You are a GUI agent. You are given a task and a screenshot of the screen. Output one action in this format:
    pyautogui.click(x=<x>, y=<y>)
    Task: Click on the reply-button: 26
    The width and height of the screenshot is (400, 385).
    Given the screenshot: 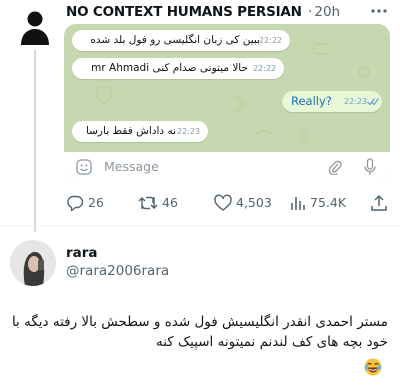 What is the action you would take?
    pyautogui.click(x=88, y=203)
    